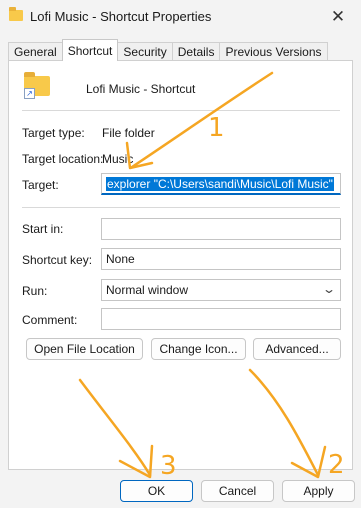 The image size is (361, 508). Describe the element at coordinates (338, 17) in the screenshot. I see `close-button: ✕` at that location.